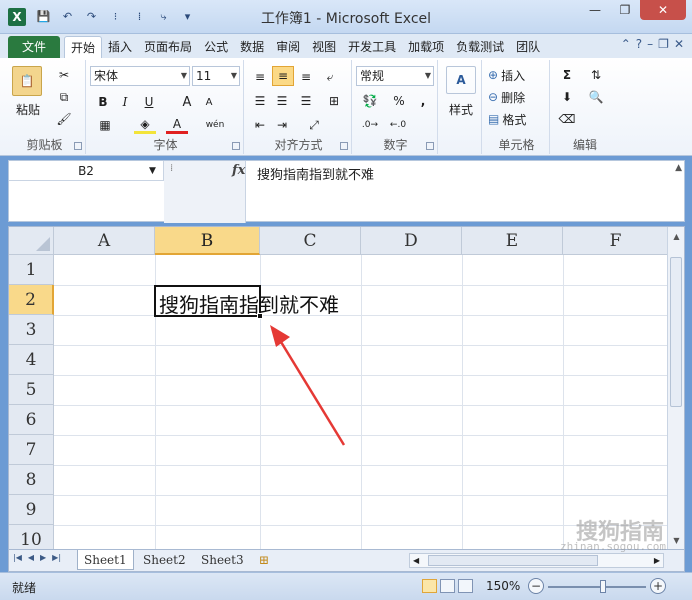 Image resolution: width=692 pixels, height=600 pixels. What do you see at coordinates (31, 330) in the screenshot?
I see `row-header-3: 3` at bounding box center [31, 330].